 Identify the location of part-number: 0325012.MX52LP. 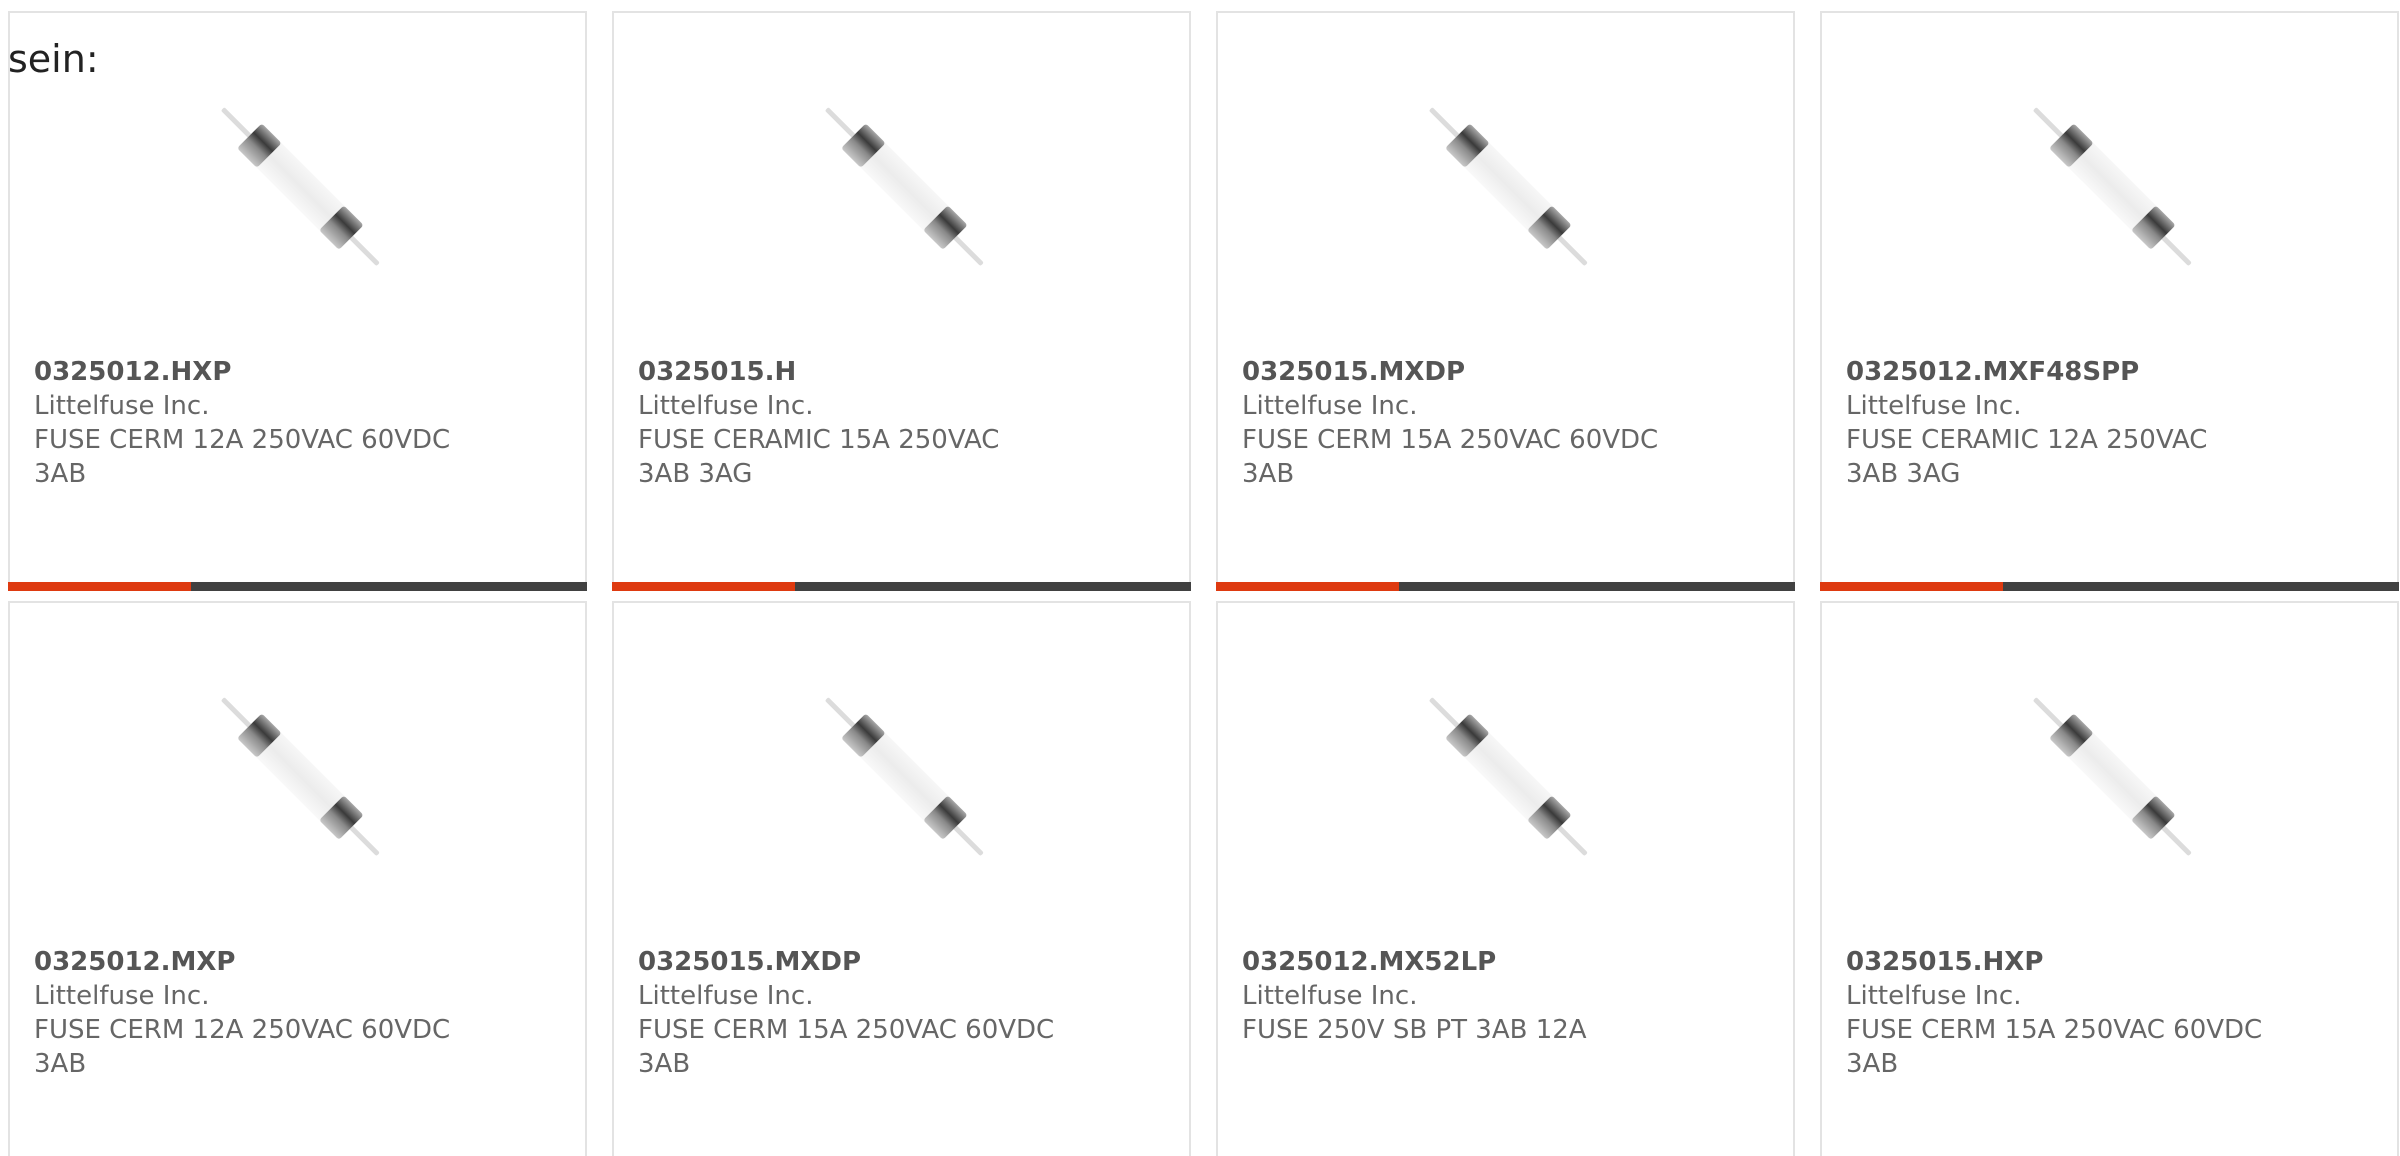
(1452, 962).